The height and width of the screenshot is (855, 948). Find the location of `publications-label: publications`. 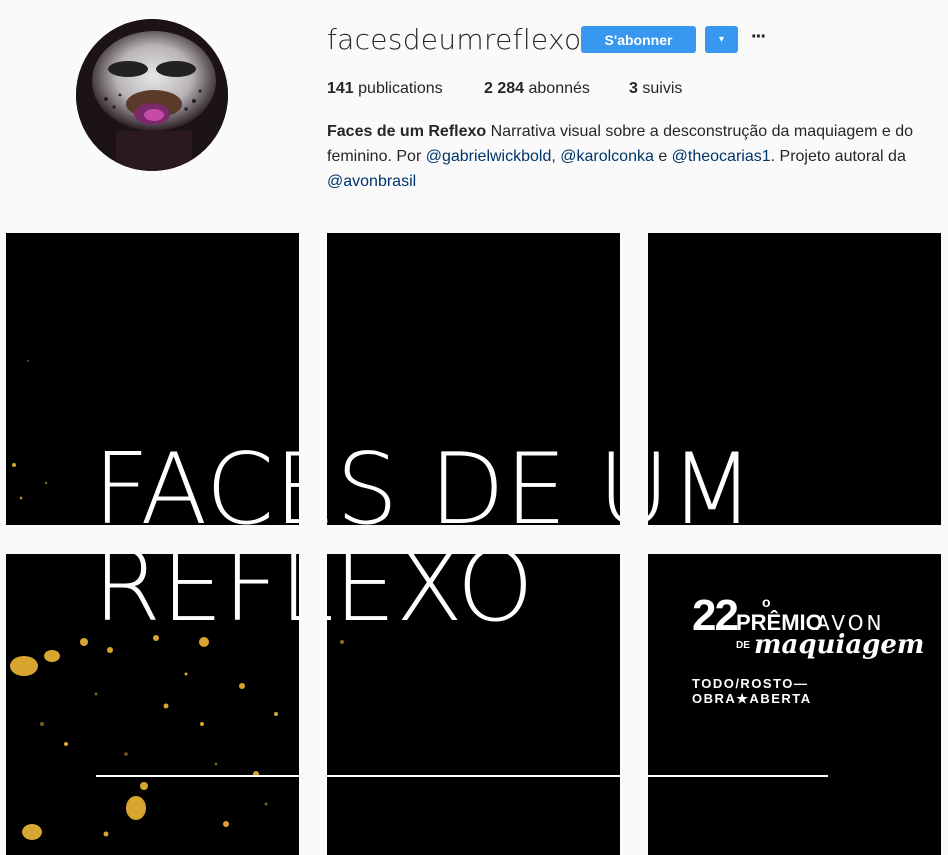

publications-label: publications is located at coordinates (400, 88).